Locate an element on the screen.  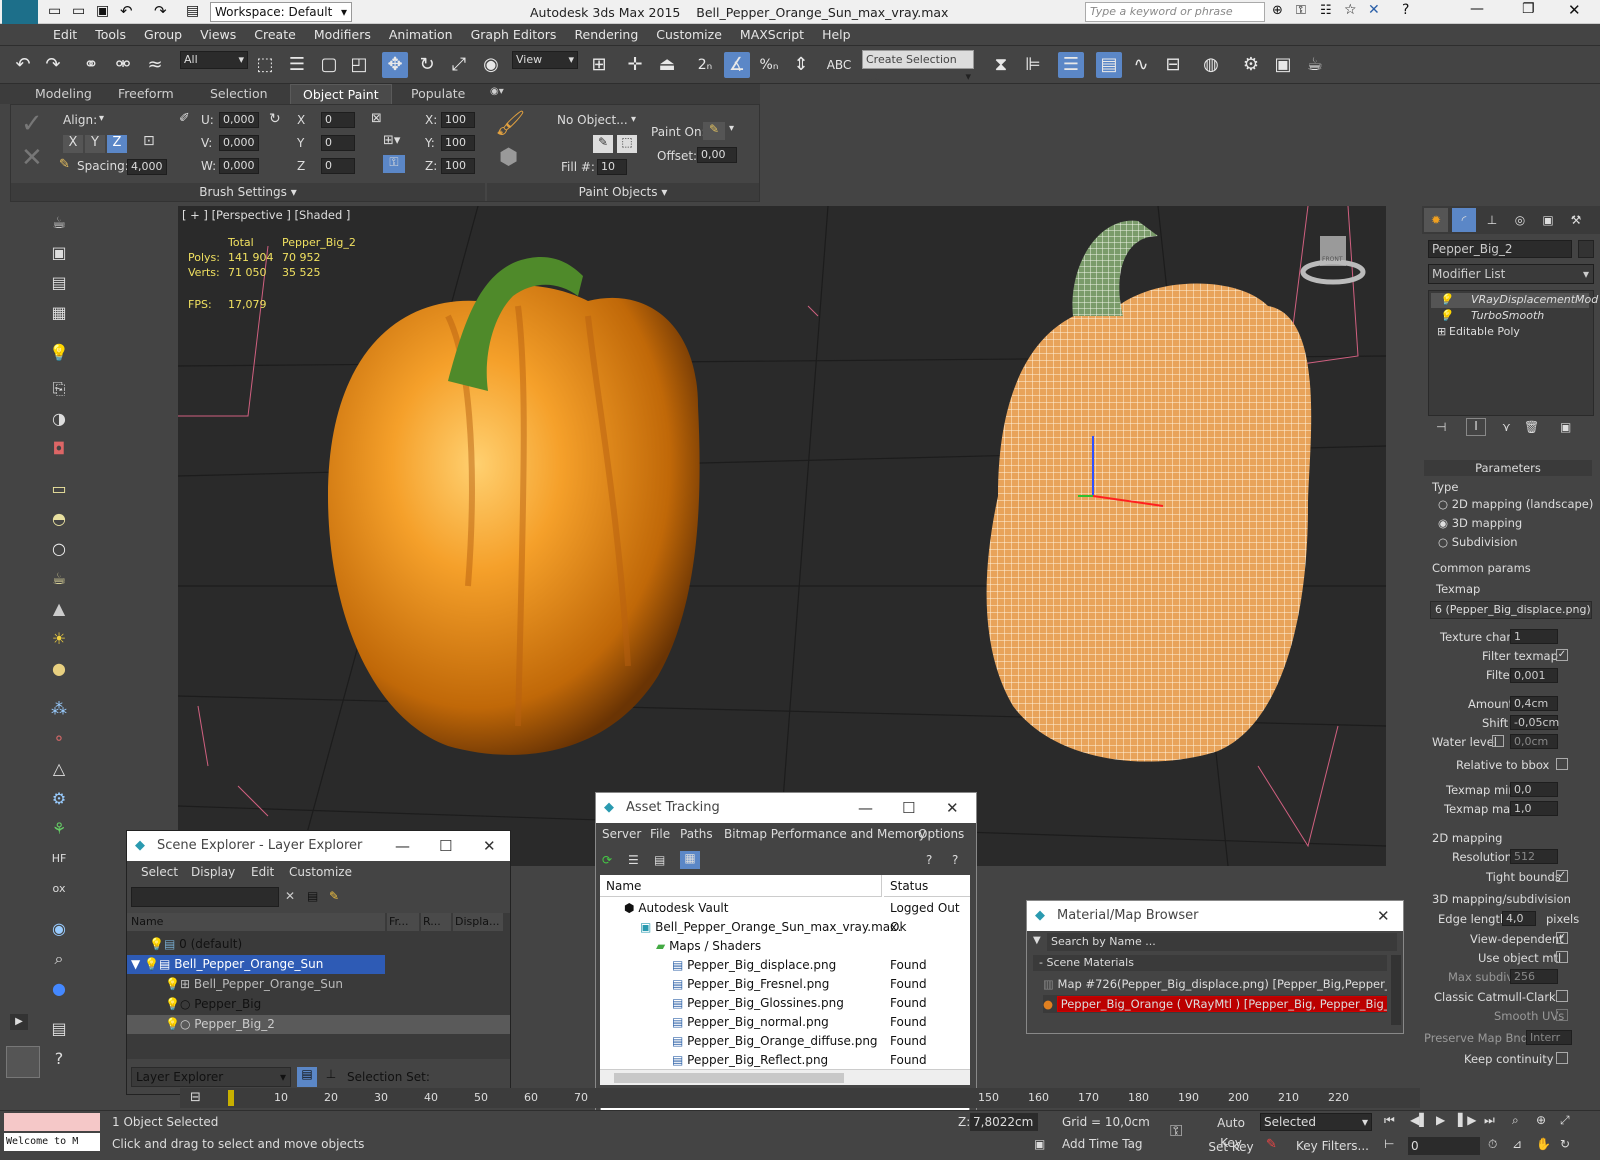
col-status-header: Status is located at coordinates (927, 886).